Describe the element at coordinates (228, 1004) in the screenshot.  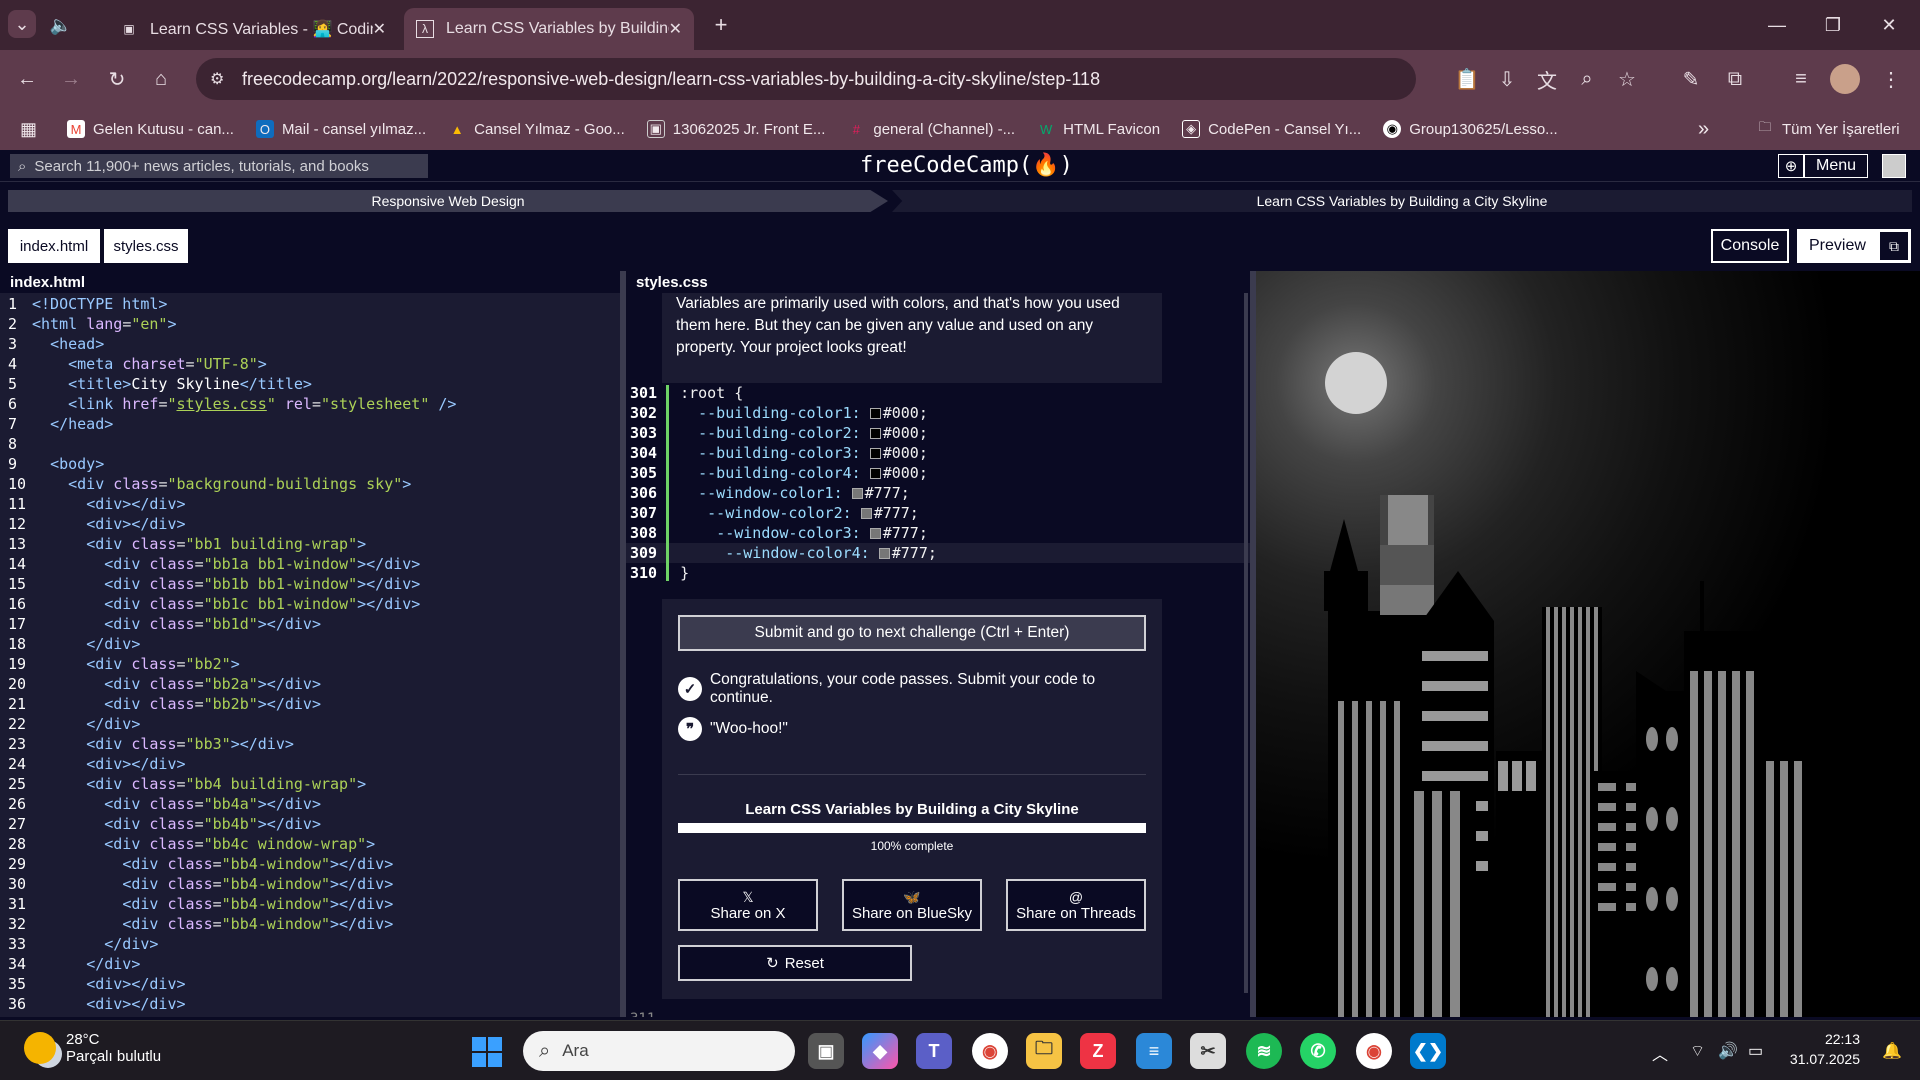
I see `code-line: 36 <div></div>` at that location.